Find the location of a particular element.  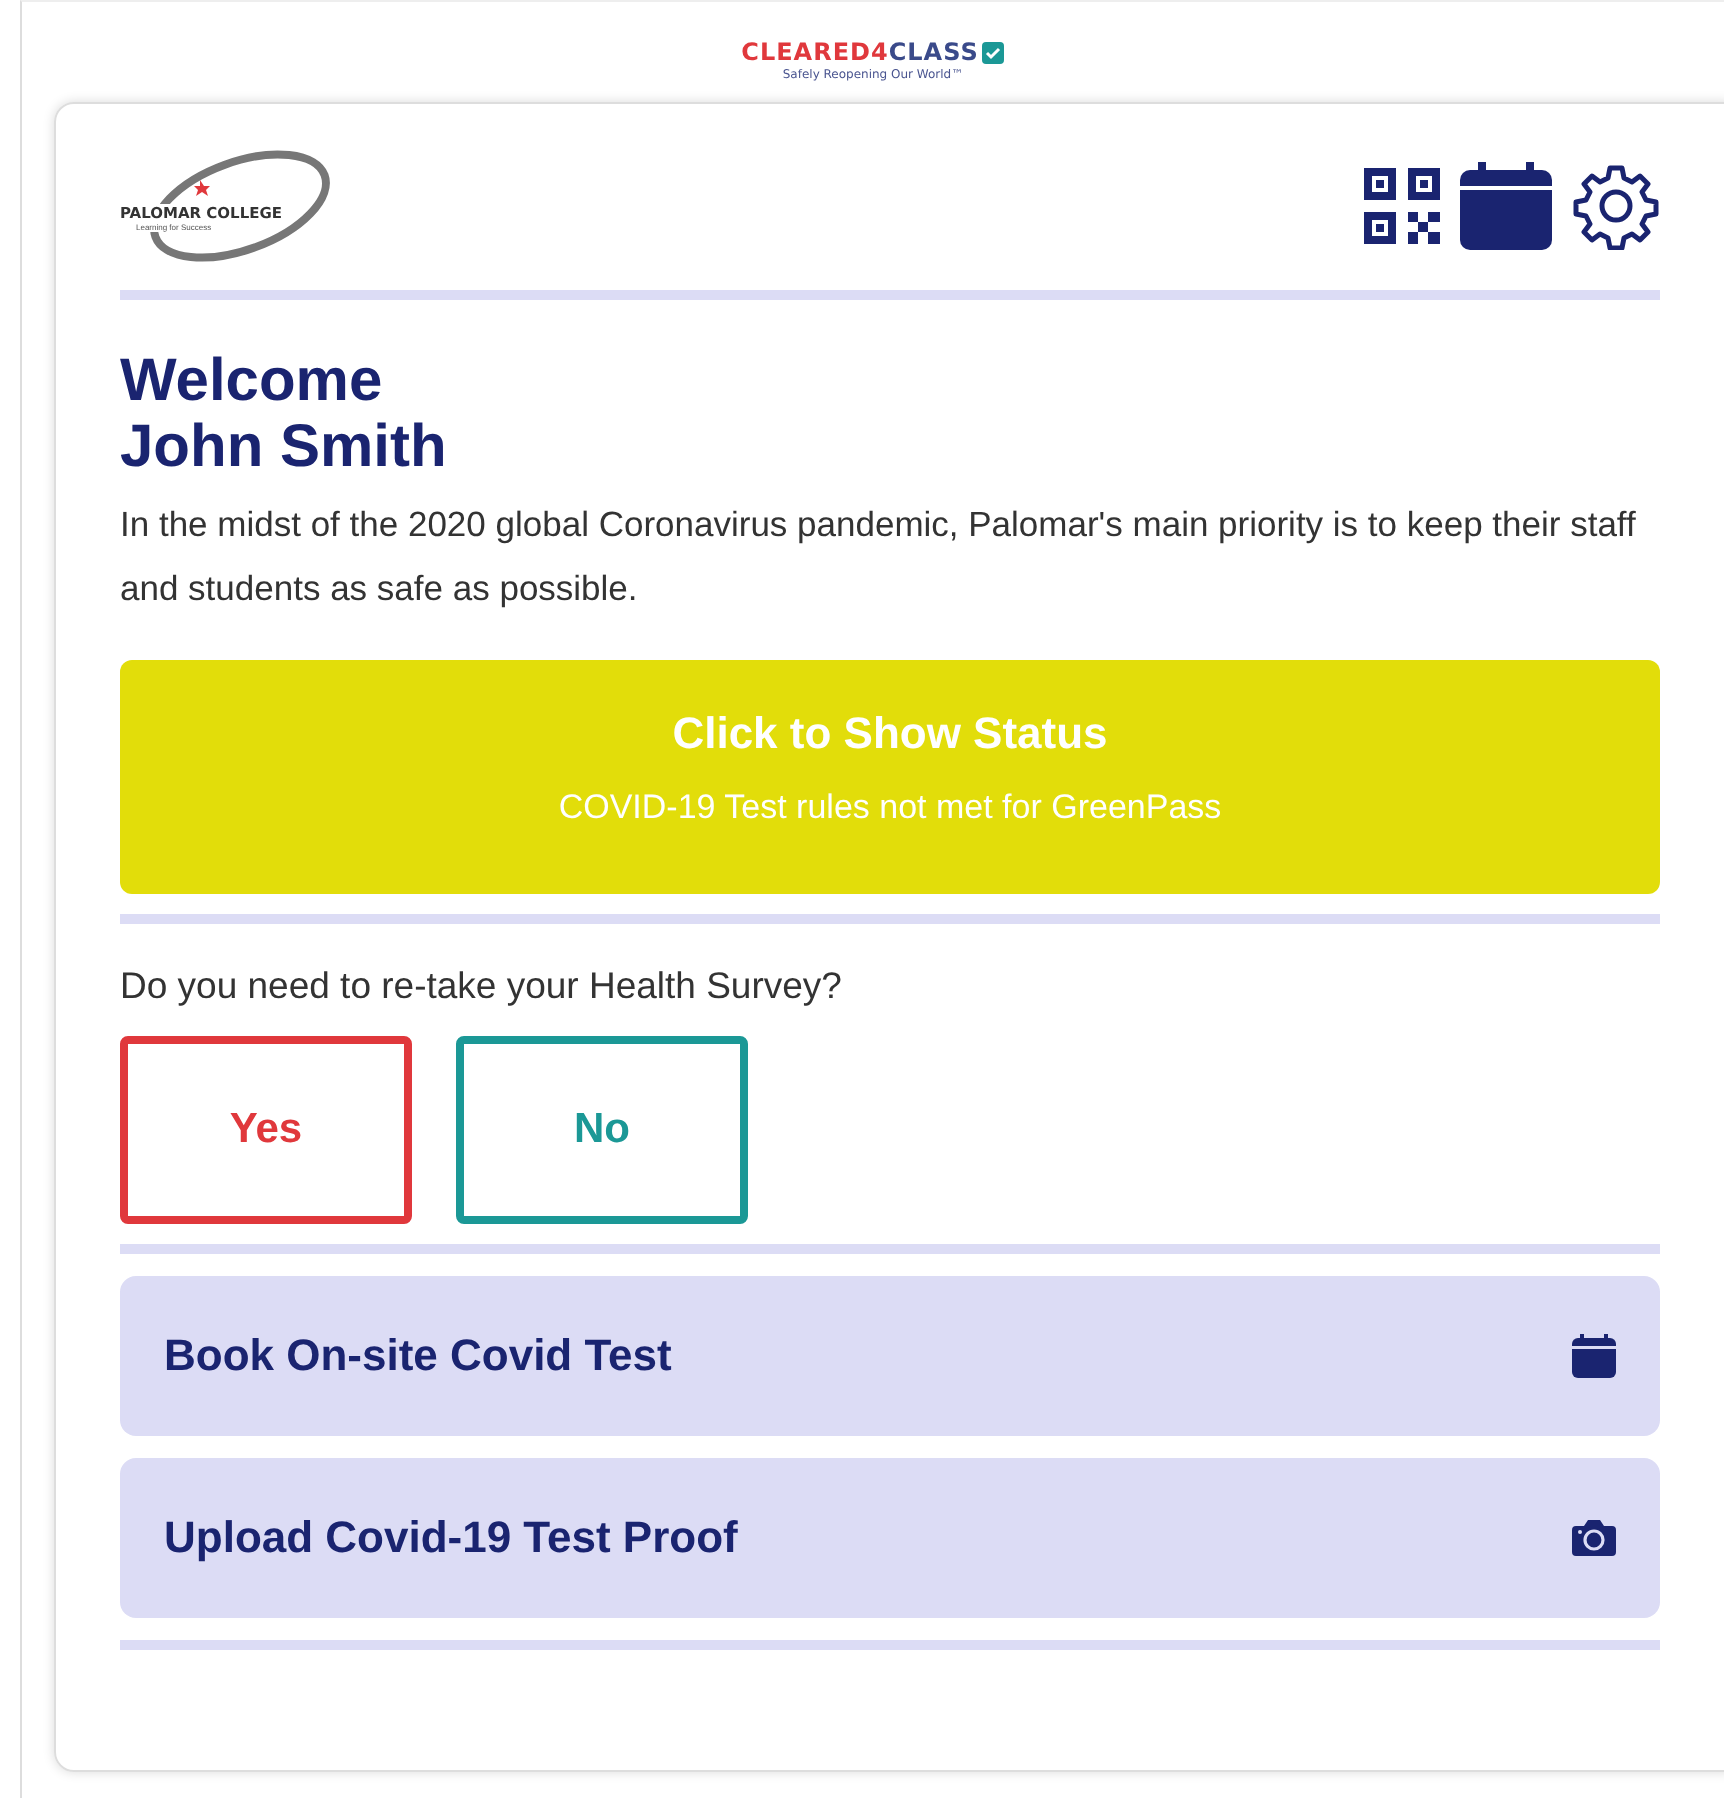

survey-question: Do you need to re-take your Health Survey? is located at coordinates (482, 986).